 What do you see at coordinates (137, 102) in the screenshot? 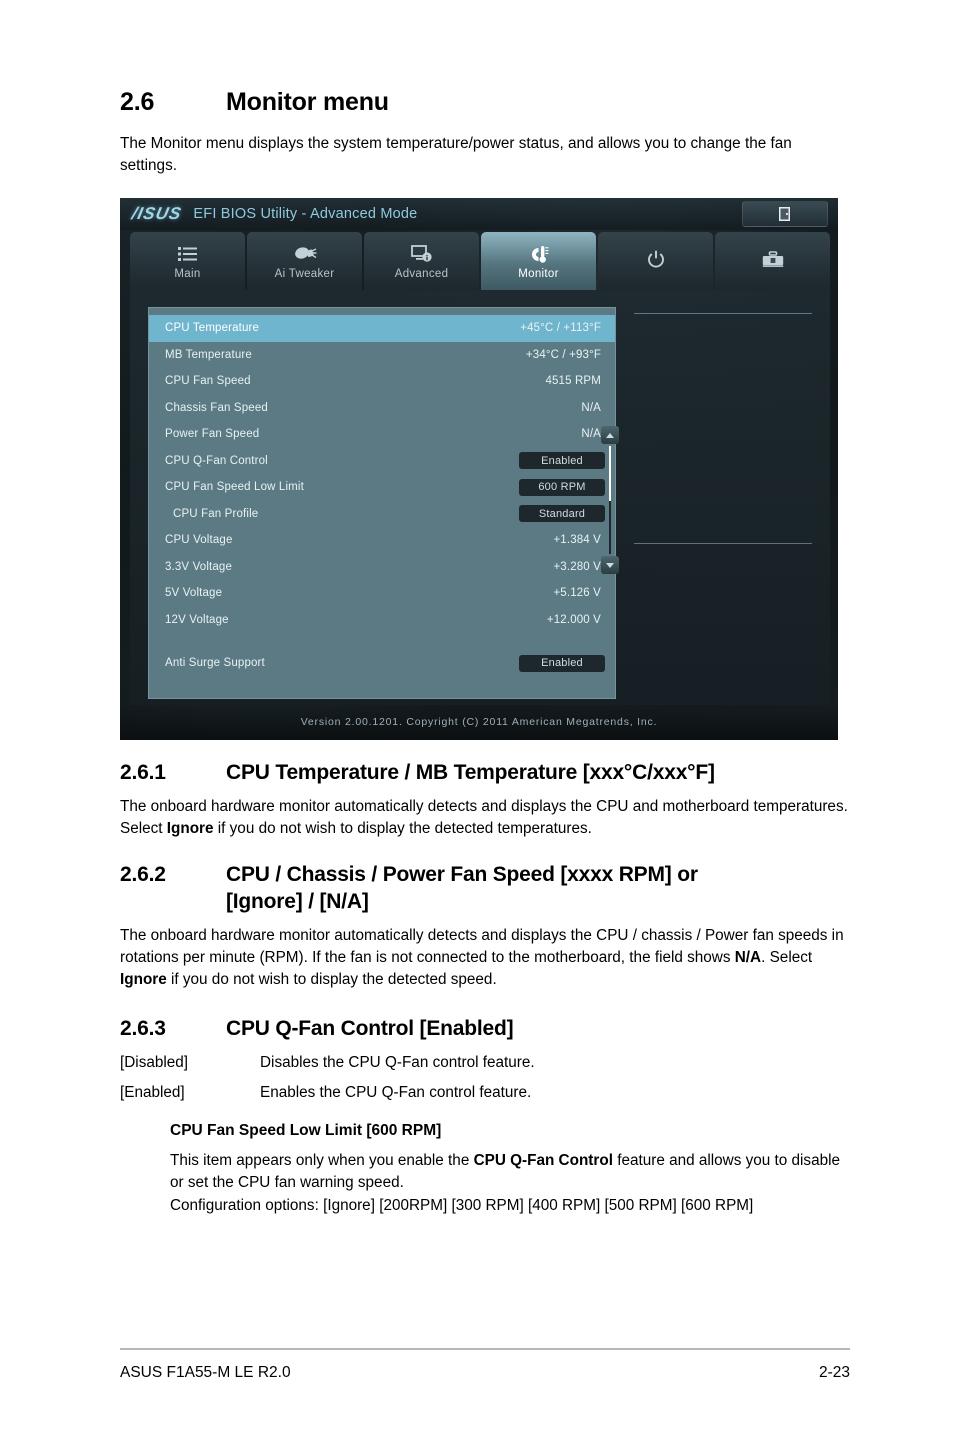
I see `section-number: 2.6` at bounding box center [137, 102].